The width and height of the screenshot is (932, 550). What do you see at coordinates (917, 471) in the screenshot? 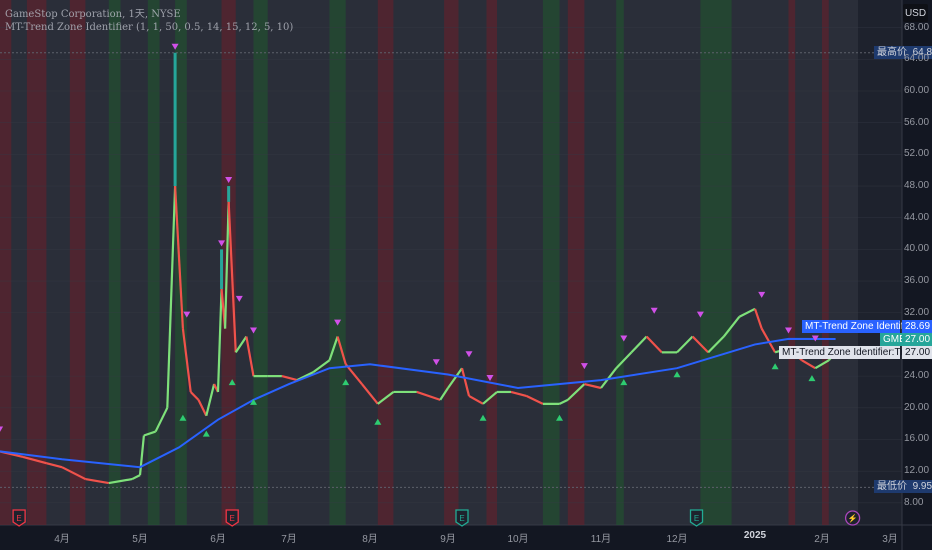
I see `price-tick: 12.00` at bounding box center [917, 471].